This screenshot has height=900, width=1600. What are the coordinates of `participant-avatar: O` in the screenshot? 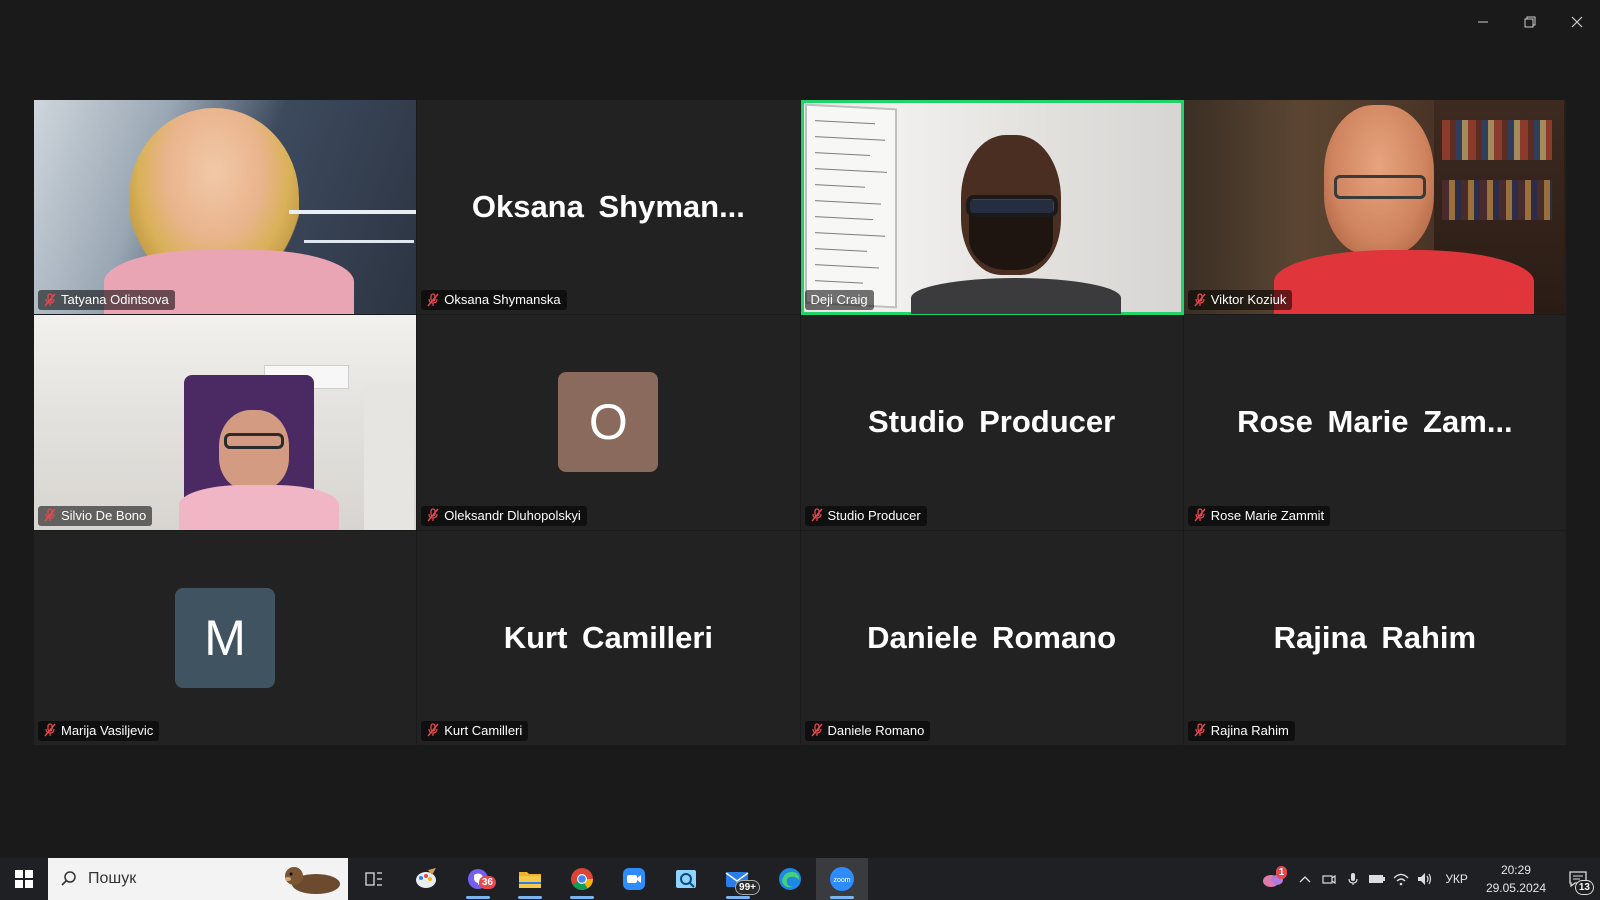 It's located at (608, 422).